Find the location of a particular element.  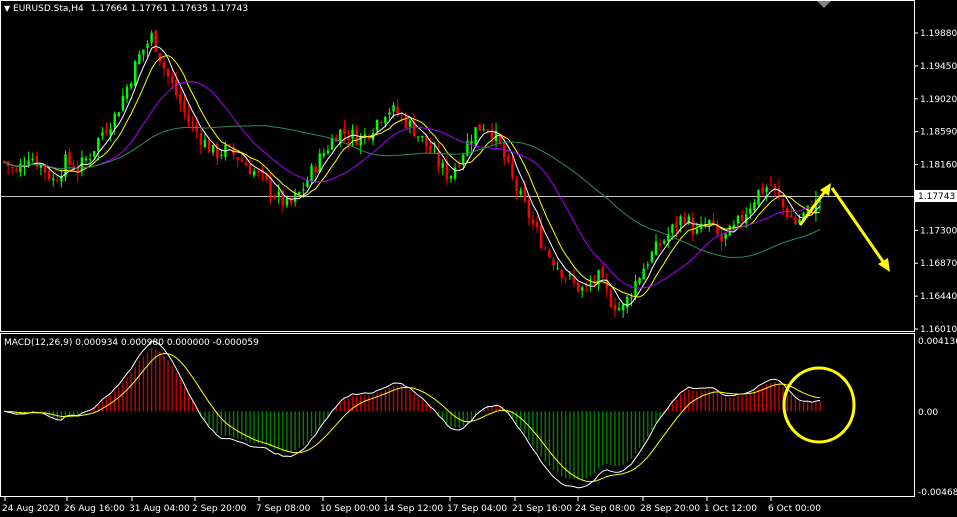

time-axis-label: 2 Sep 20:00 is located at coordinates (219, 509).